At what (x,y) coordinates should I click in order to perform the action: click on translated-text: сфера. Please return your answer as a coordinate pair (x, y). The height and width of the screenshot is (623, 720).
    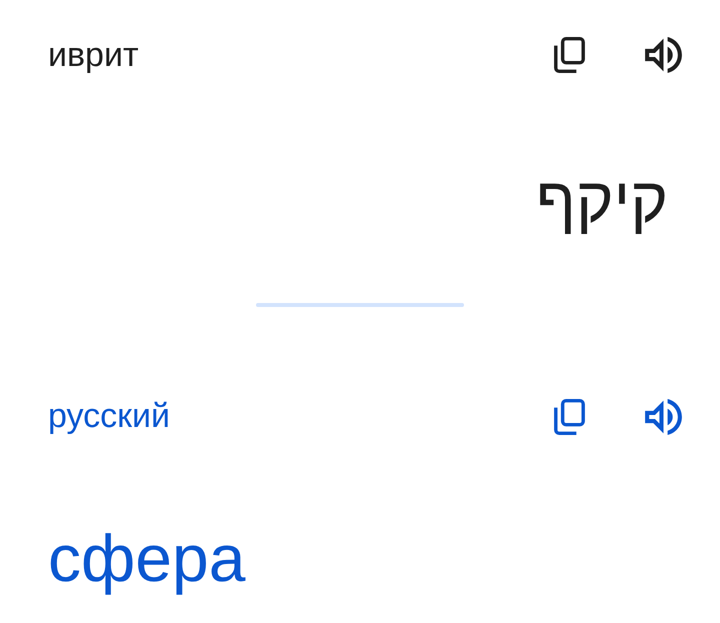
    Looking at the image, I should click on (147, 557).